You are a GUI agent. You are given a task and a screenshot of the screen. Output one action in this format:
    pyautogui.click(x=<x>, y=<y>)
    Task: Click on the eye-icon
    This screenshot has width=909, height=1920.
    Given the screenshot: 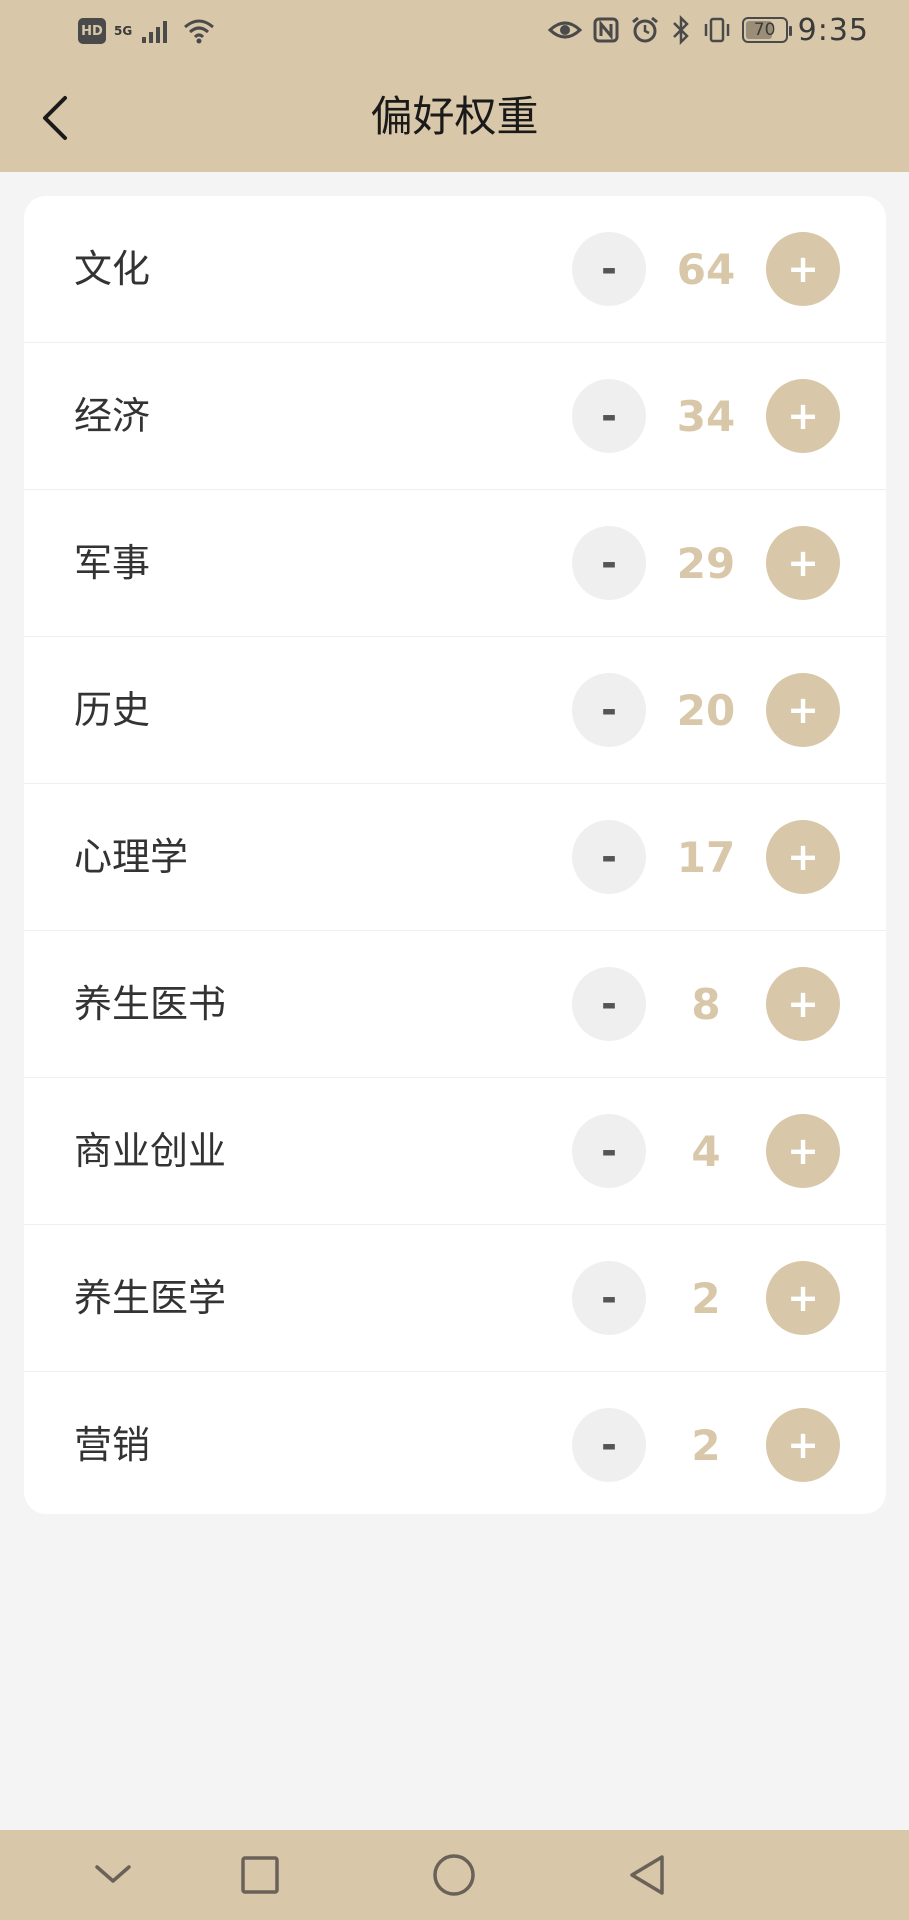 What is the action you would take?
    pyautogui.click(x=564, y=30)
    